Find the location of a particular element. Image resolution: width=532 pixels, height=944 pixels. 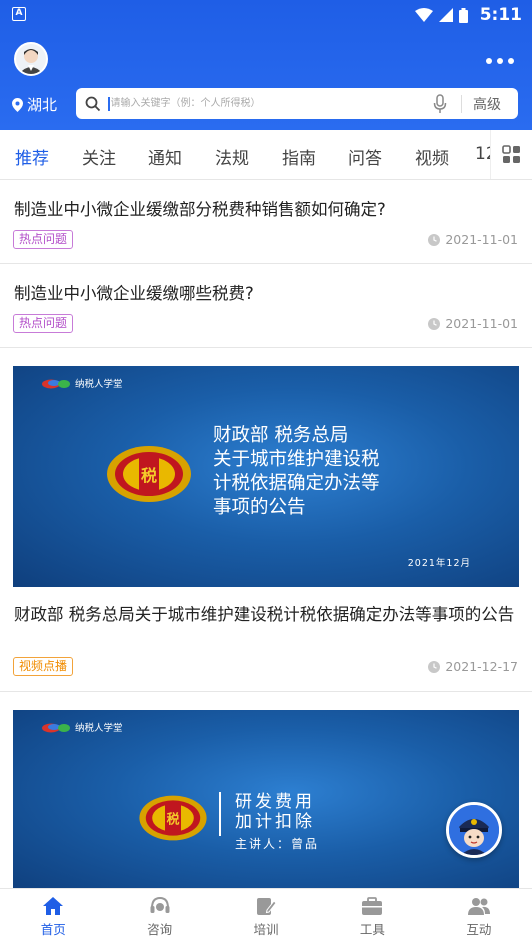

search-bar: 高级 is located at coordinates (297, 103).